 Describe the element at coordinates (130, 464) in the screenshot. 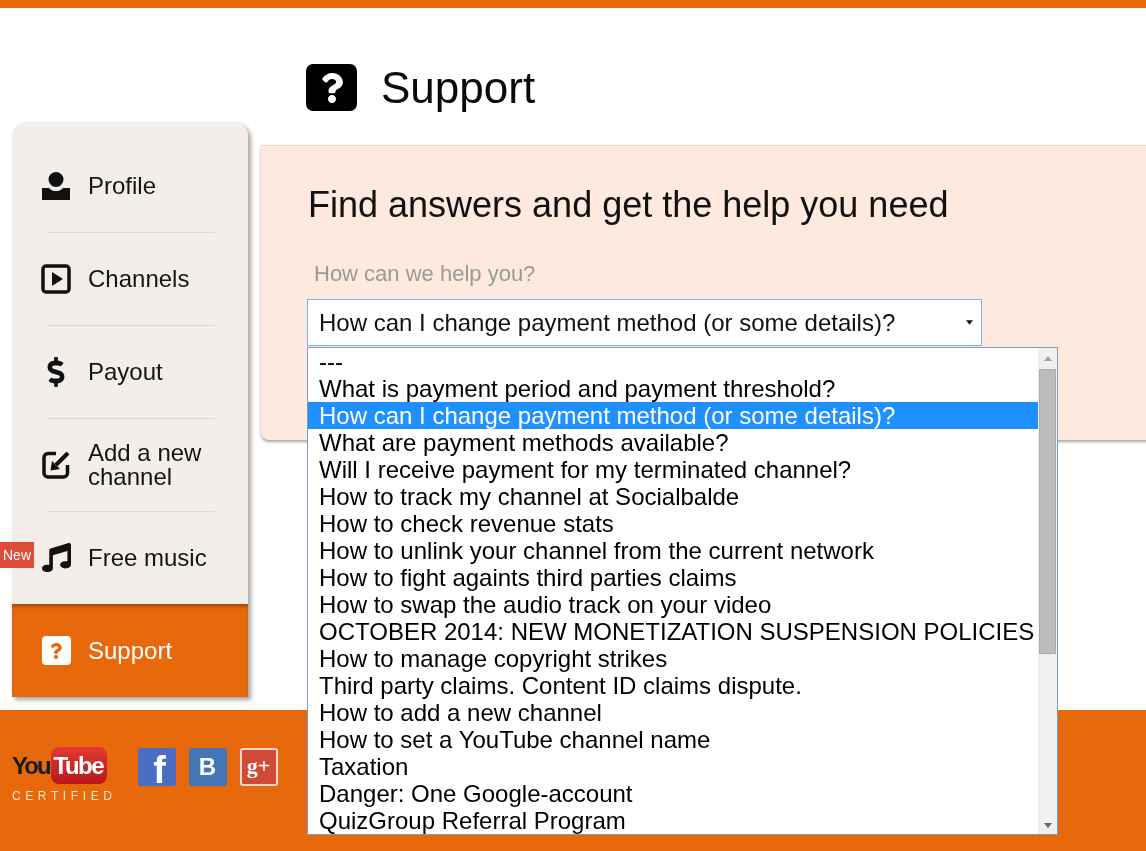

I see `sidebar-item: Add a new channel` at that location.